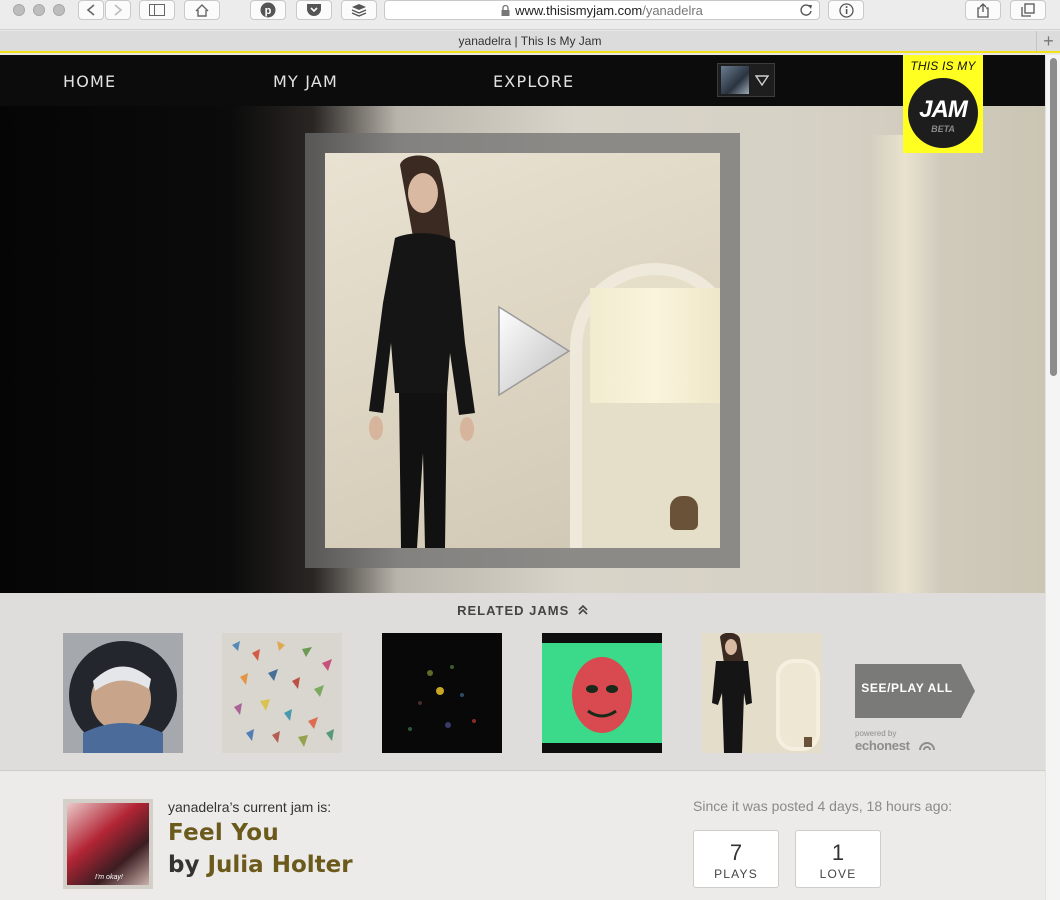 This screenshot has height=900, width=1060. Describe the element at coordinates (513, 610) in the screenshot. I see `related-jams-title: RELATED JAMS` at that location.